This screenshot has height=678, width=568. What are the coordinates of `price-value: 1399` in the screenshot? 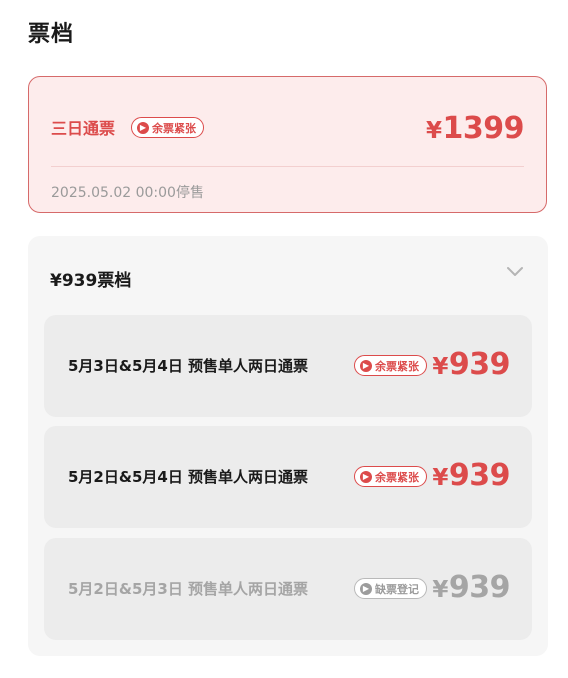 It's located at (483, 128).